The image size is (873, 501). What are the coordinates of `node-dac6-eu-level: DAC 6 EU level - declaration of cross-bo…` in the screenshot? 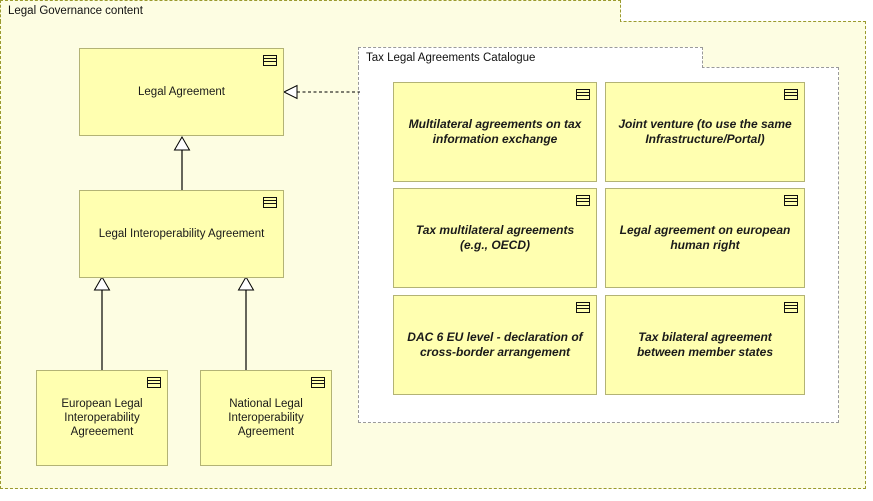 It's located at (495, 345).